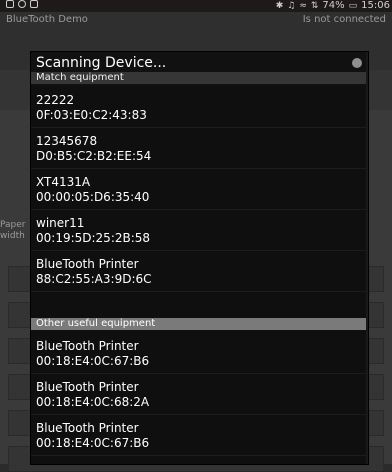 Image resolution: width=392 pixels, height=472 pixels. What do you see at coordinates (353, 6) in the screenshot?
I see `battery-icon: ▭` at bounding box center [353, 6].